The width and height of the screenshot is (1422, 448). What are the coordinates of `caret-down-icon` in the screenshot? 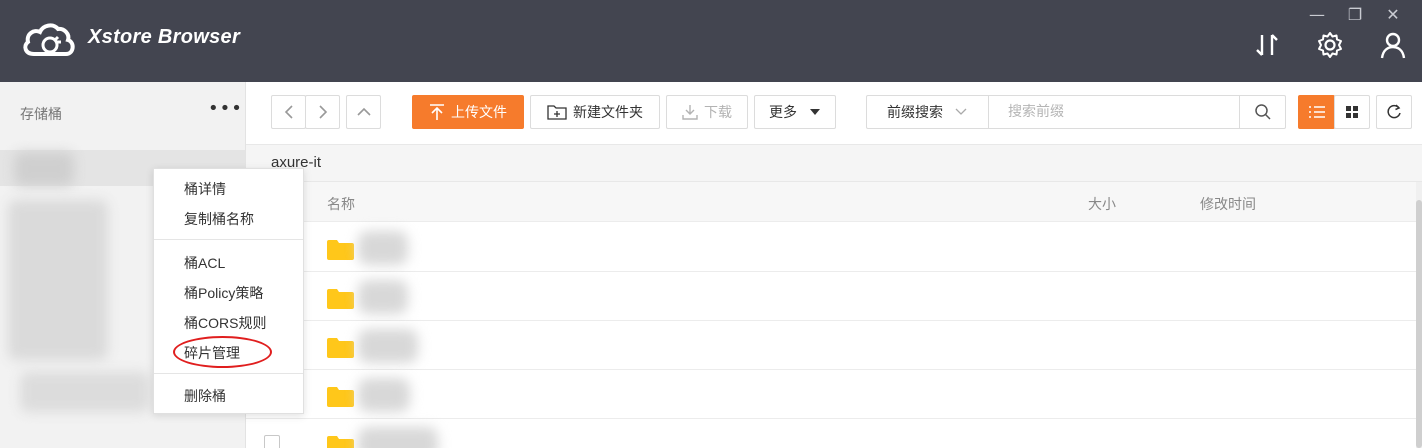 It's located at (815, 112).